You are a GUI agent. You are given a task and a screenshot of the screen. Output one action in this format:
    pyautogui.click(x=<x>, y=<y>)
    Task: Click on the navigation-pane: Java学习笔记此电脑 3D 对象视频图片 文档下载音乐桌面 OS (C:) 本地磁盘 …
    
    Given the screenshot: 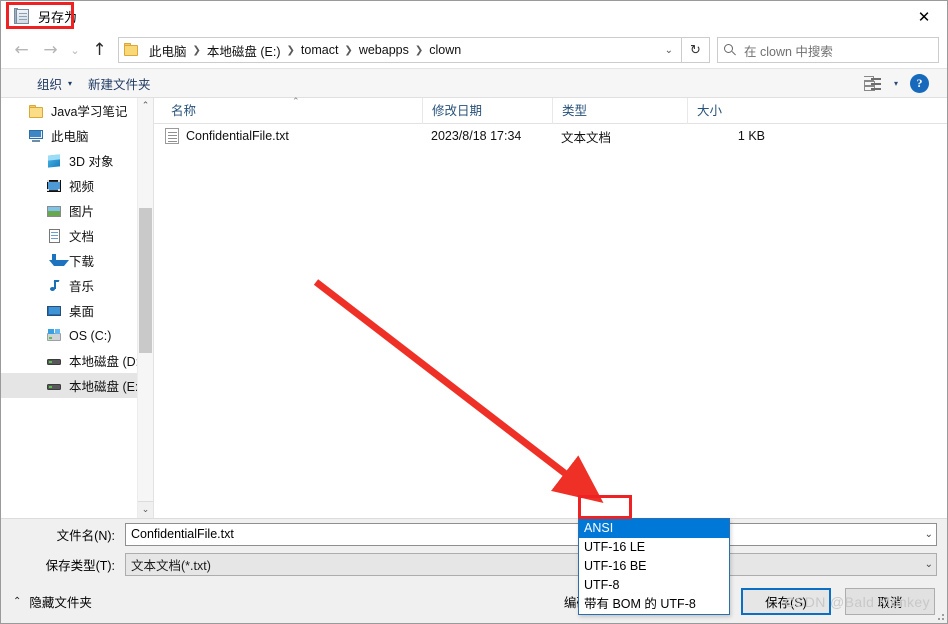 What is the action you would take?
    pyautogui.click(x=77, y=308)
    